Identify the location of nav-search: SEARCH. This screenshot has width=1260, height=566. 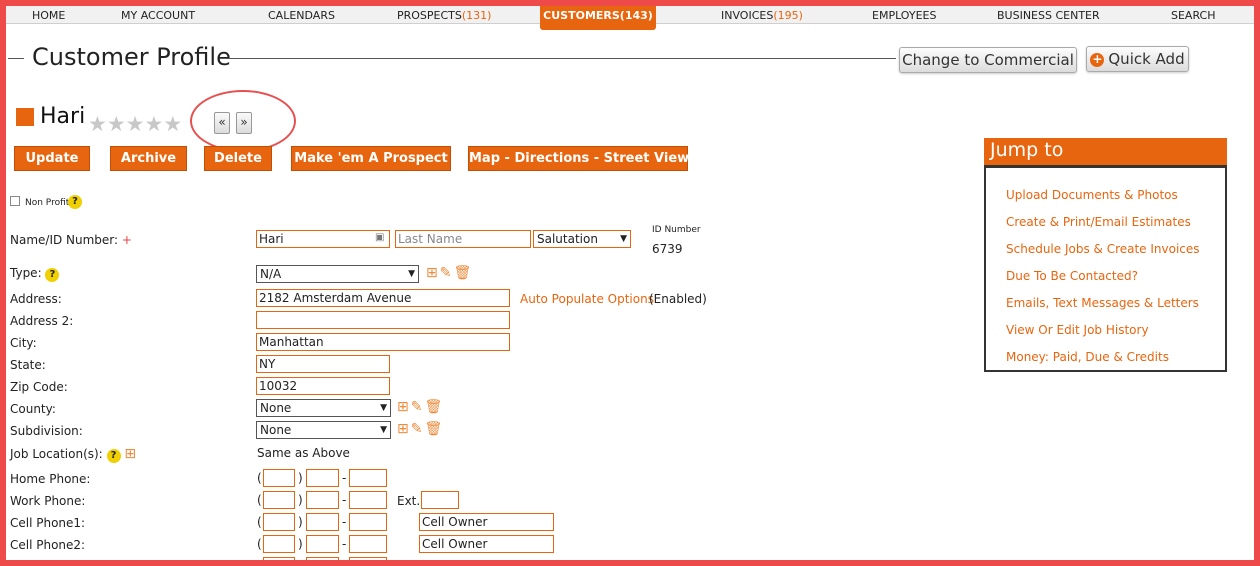
(1193, 15).